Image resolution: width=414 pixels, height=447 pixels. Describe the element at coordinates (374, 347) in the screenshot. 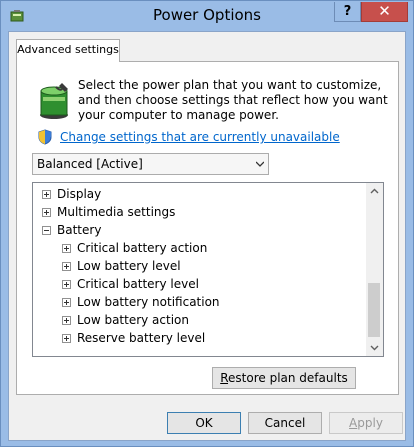

I see `scroll-down-icon` at that location.